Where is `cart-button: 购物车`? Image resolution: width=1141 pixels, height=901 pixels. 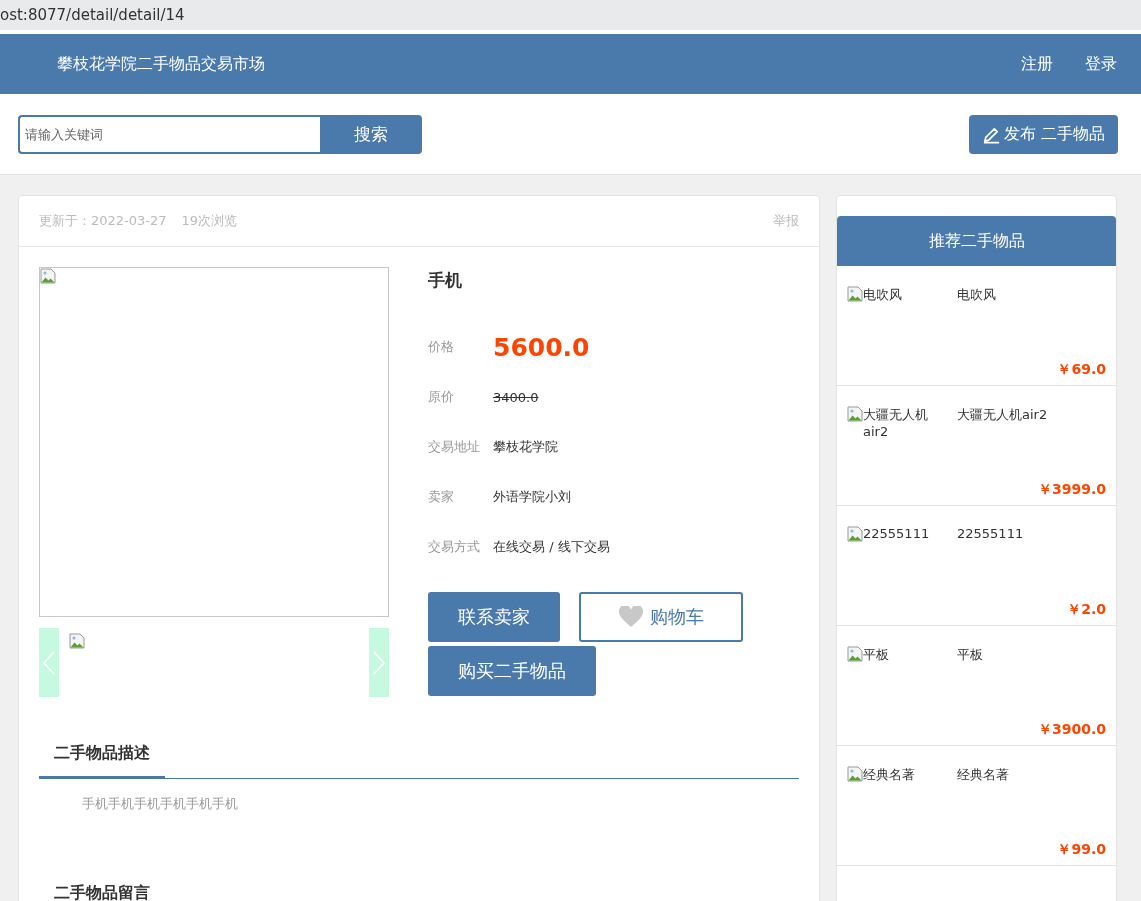
cart-button: 购物车 is located at coordinates (661, 617).